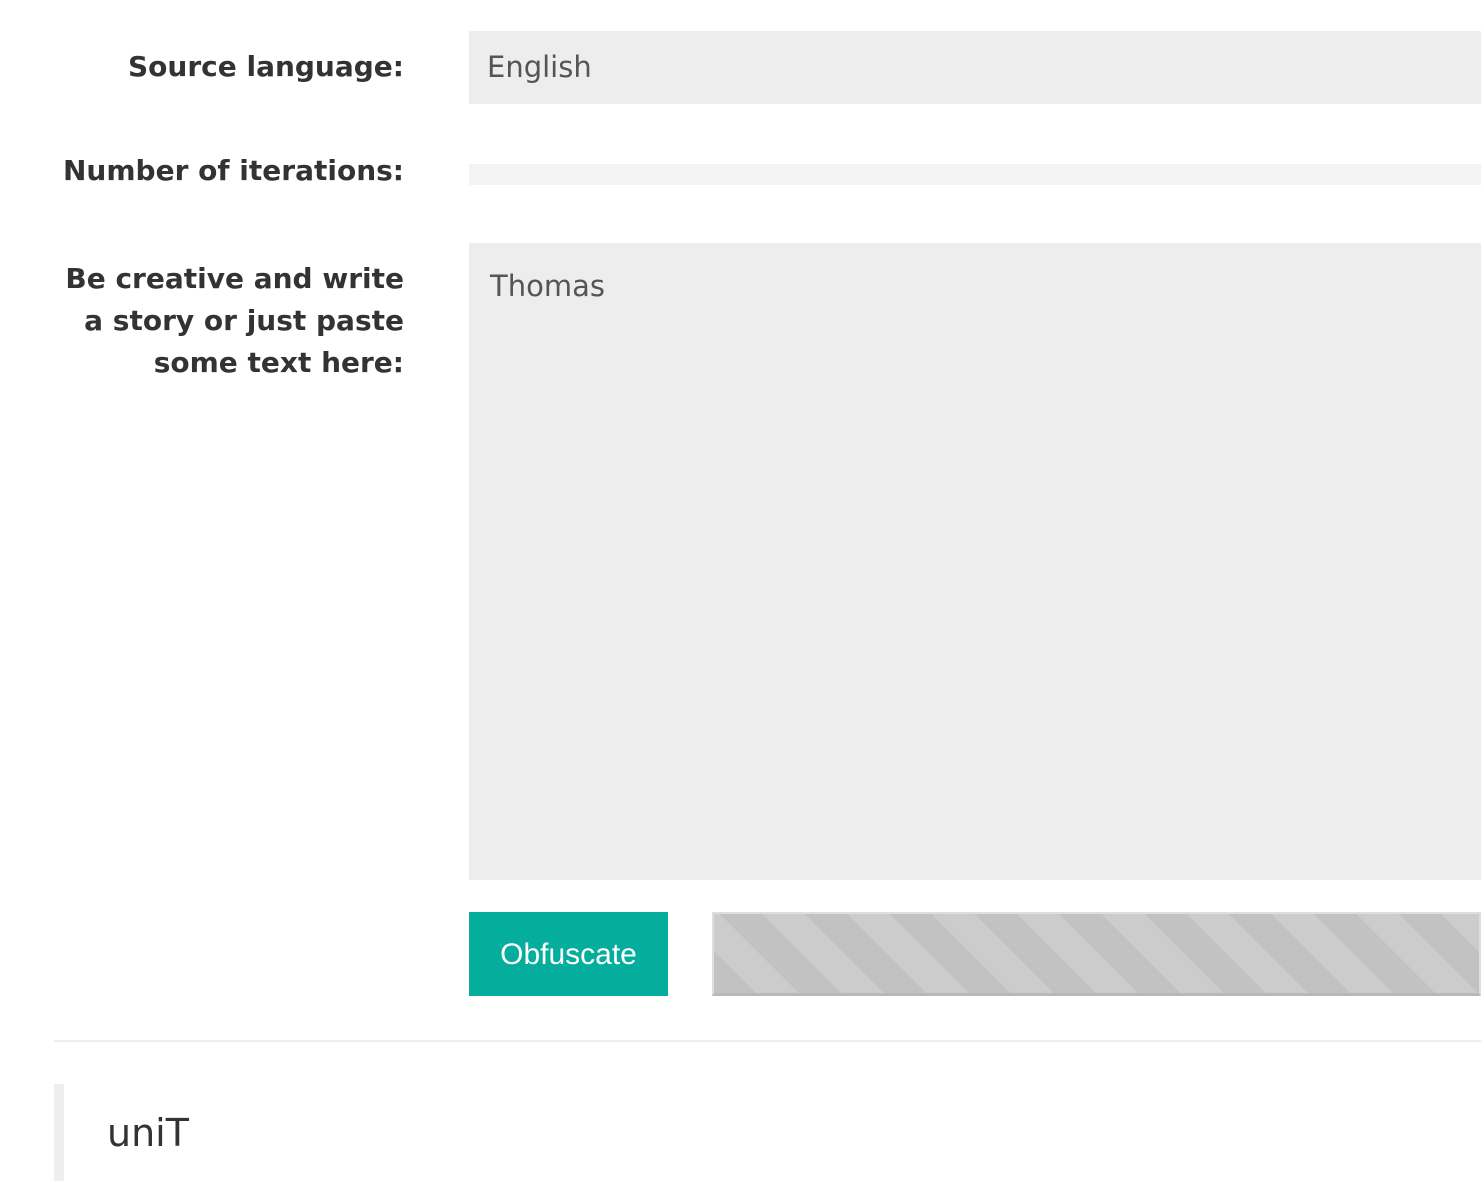 The width and height of the screenshot is (1481, 1181). I want to click on obfuscate-button: Obfuscate, so click(568, 954).